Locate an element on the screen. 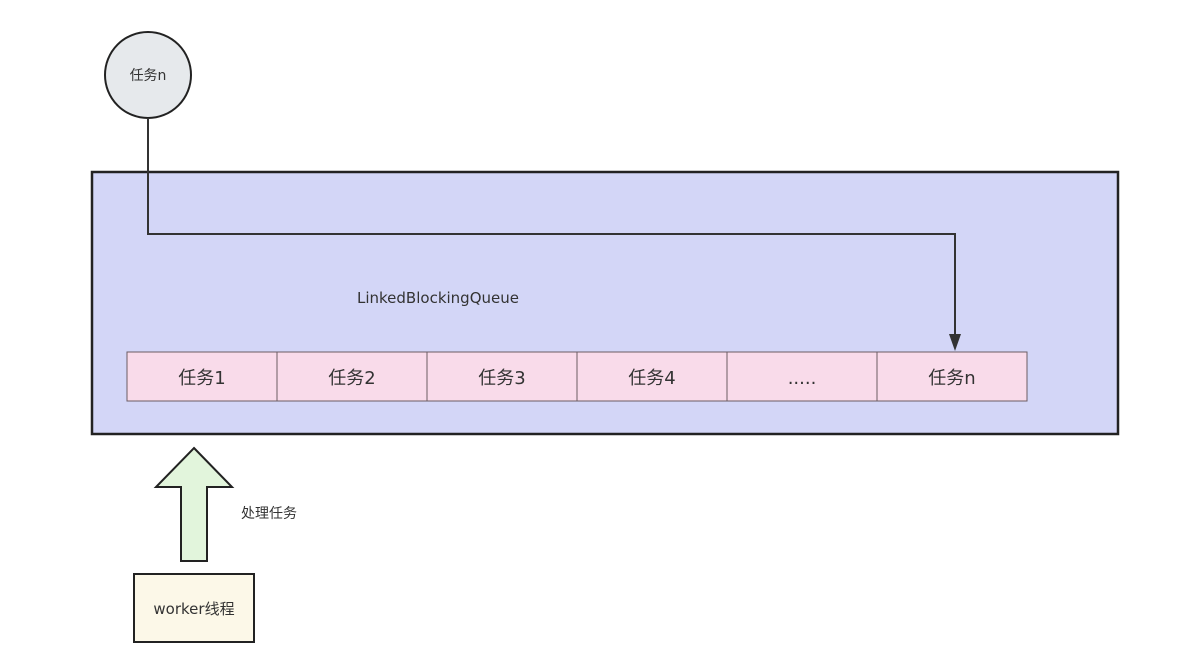  queue-cell-label: 任务4 is located at coordinates (651, 378).